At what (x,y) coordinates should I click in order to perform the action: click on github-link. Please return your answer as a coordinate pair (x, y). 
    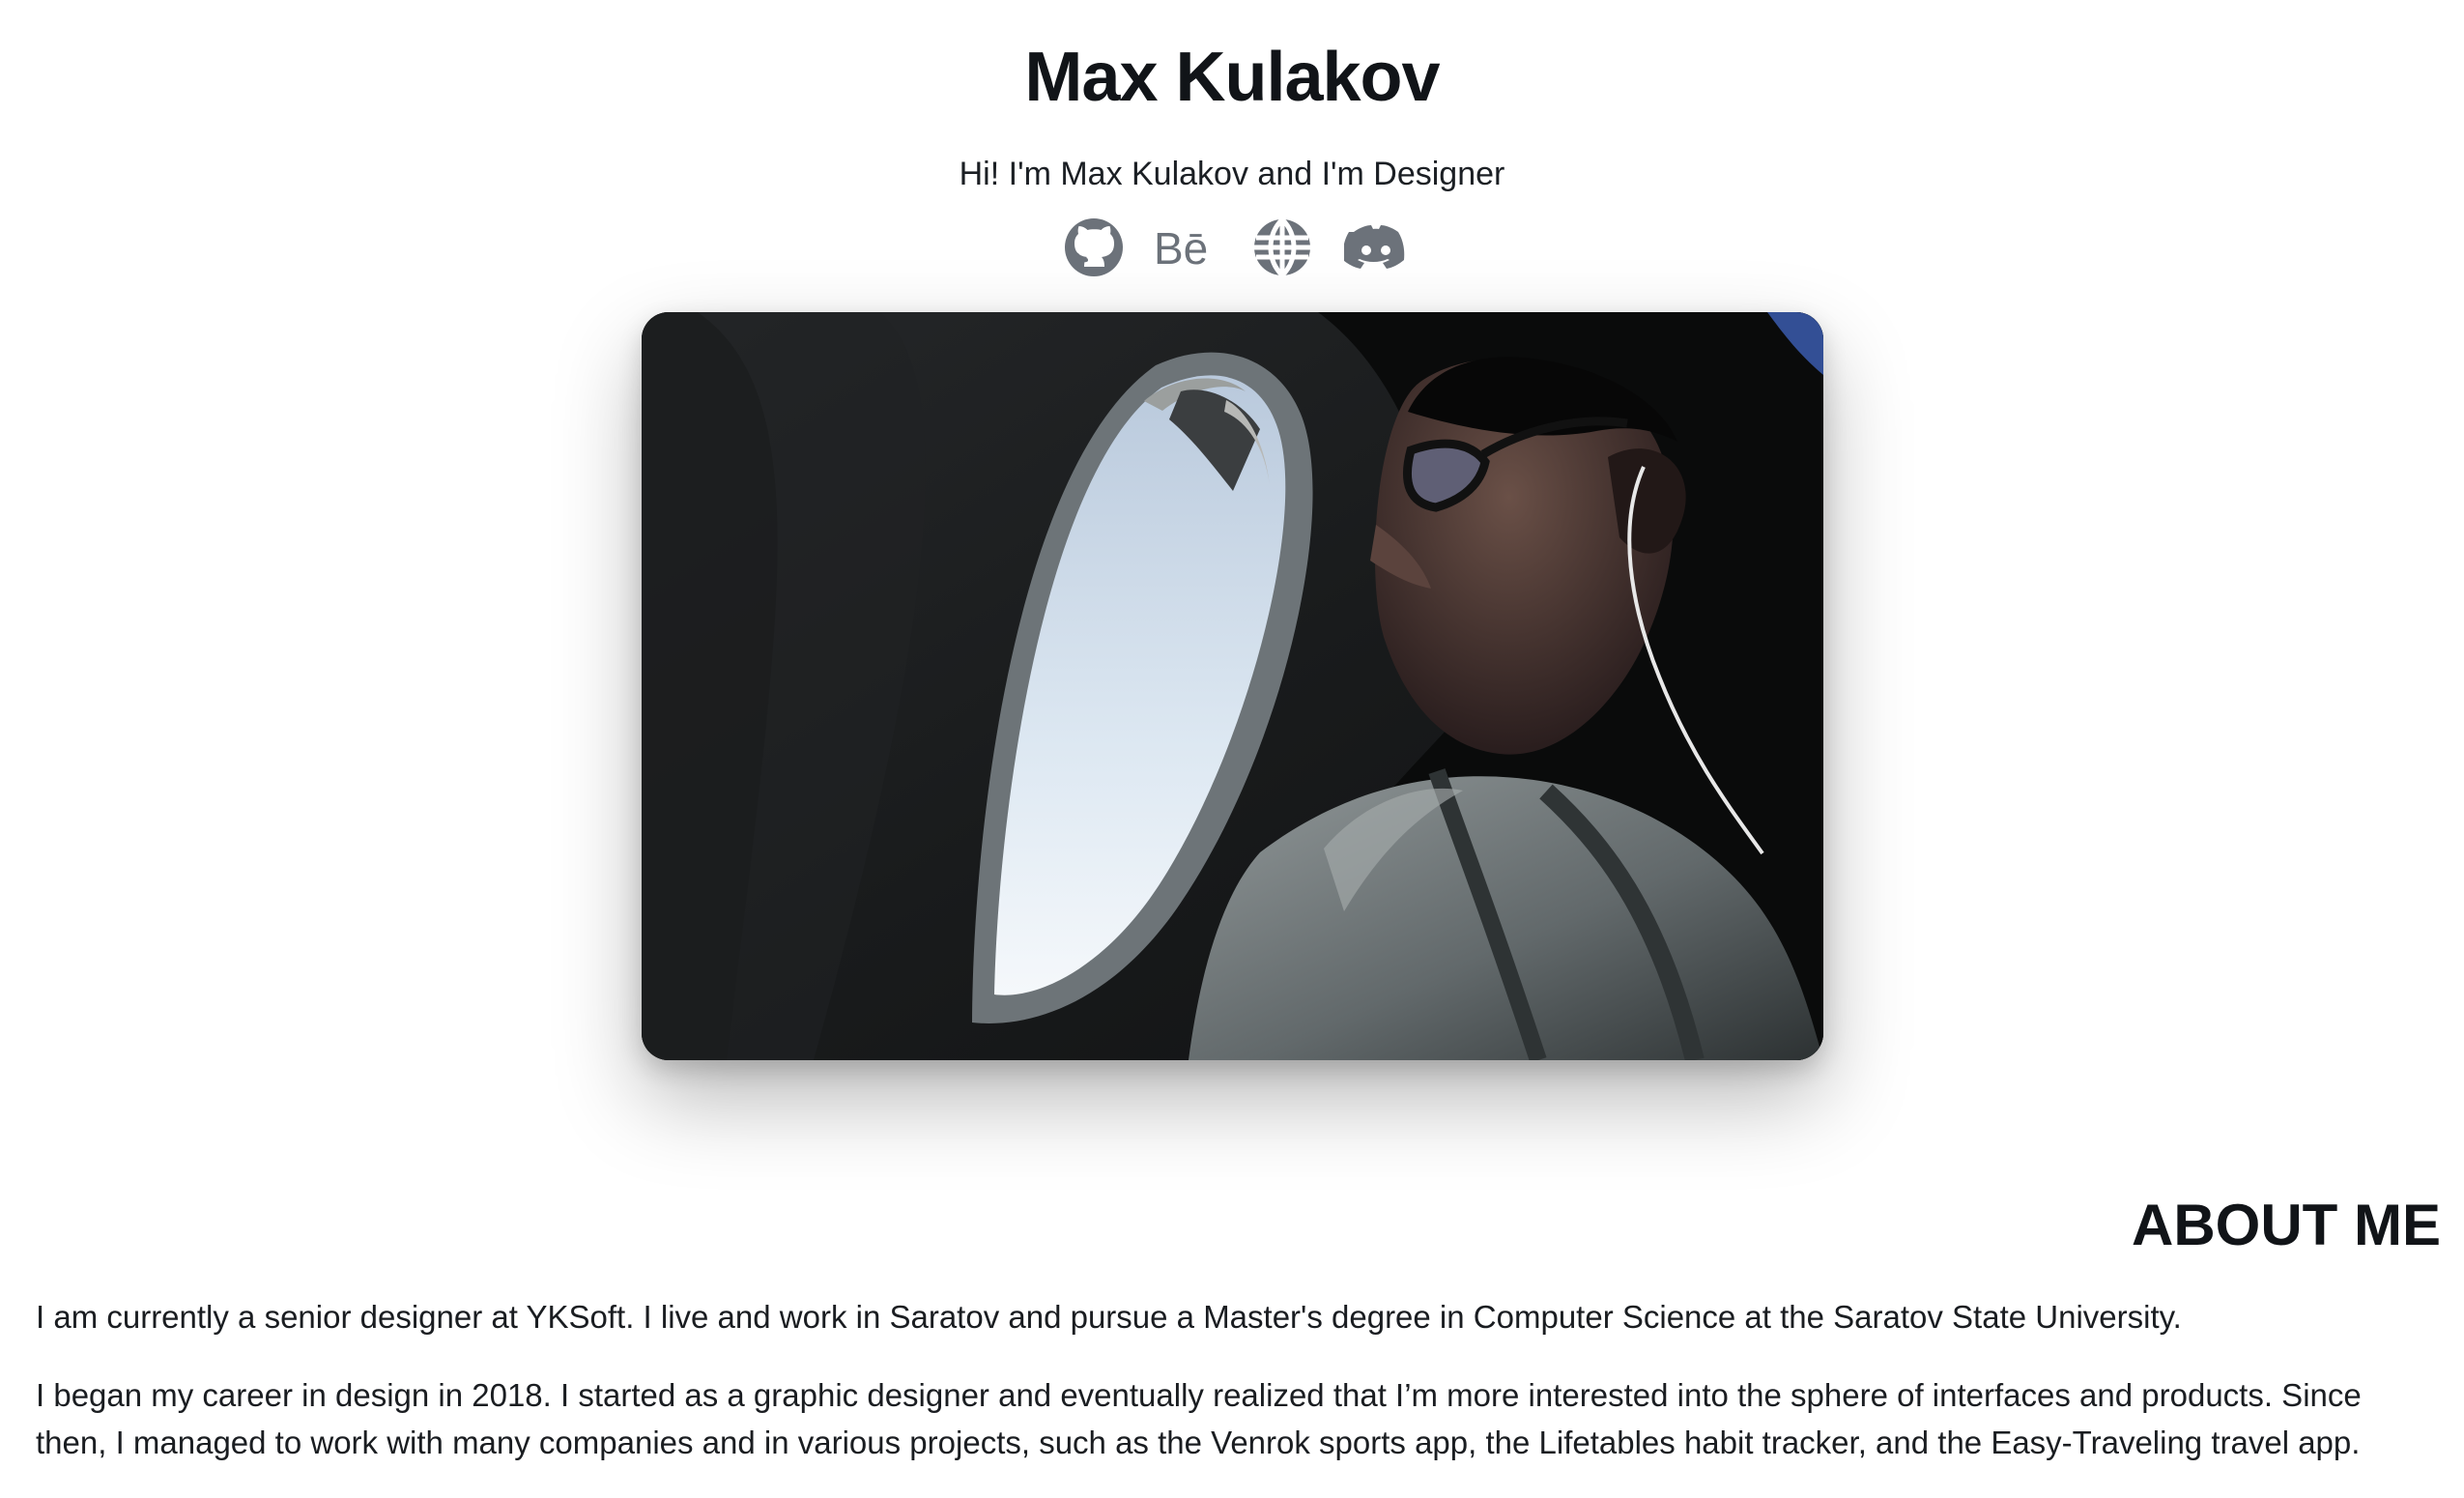
    Looking at the image, I should click on (1094, 247).